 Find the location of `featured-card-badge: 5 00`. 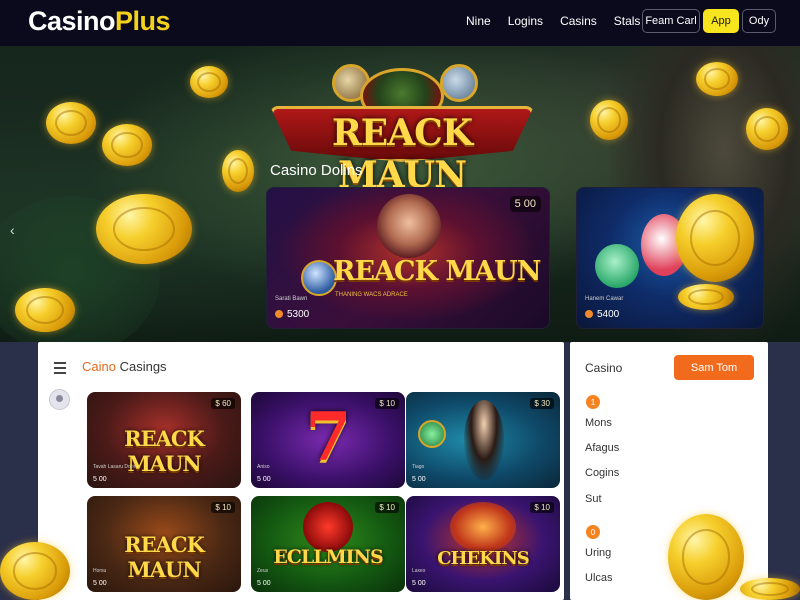

featured-card-badge: 5 00 is located at coordinates (525, 204).